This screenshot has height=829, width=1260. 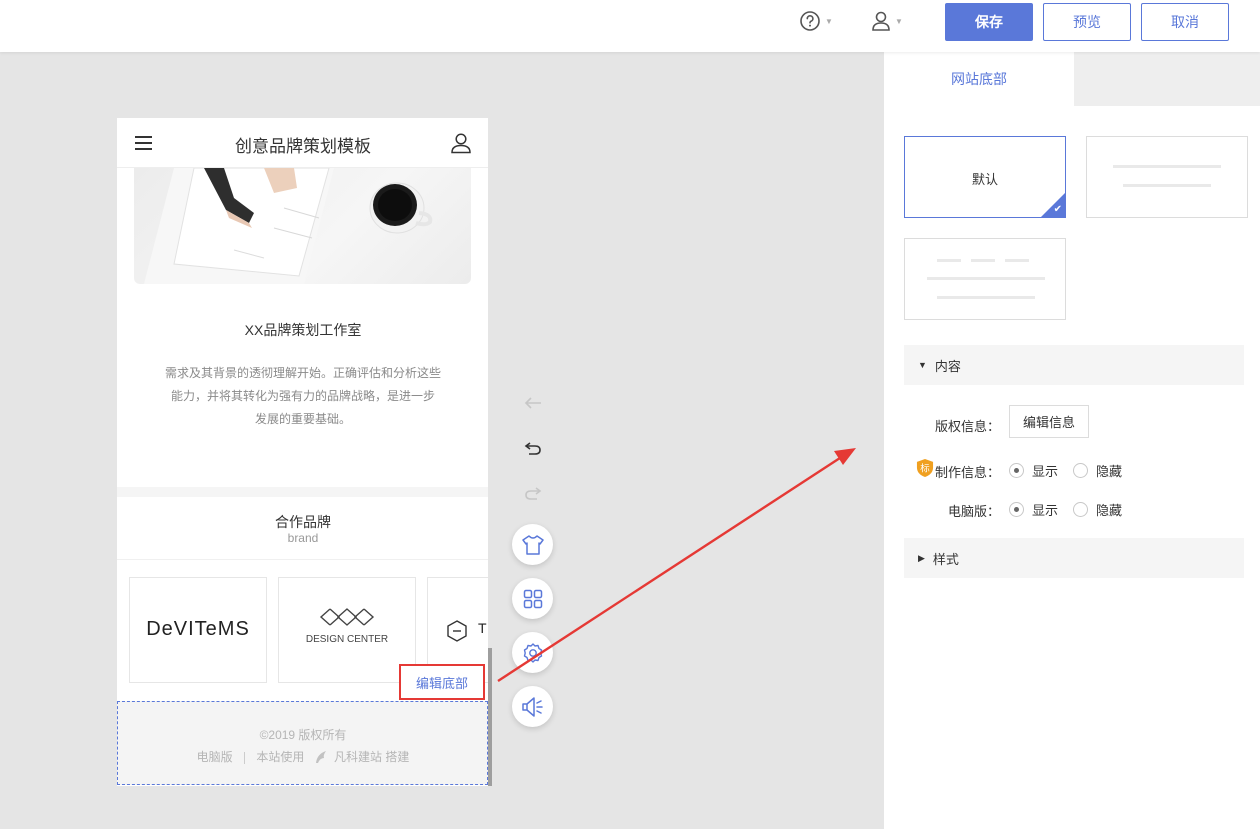 I want to click on studio-title: XX品牌策划工作室, so click(x=303, y=330).